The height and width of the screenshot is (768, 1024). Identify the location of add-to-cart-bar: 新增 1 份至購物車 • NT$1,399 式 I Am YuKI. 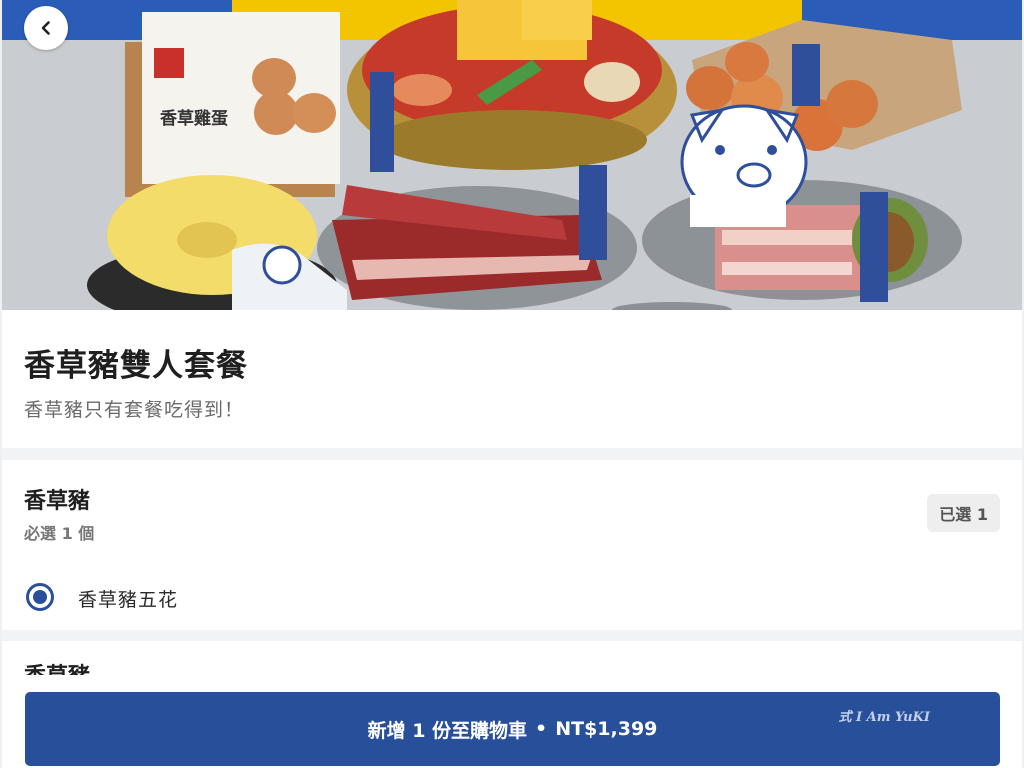
(512, 721).